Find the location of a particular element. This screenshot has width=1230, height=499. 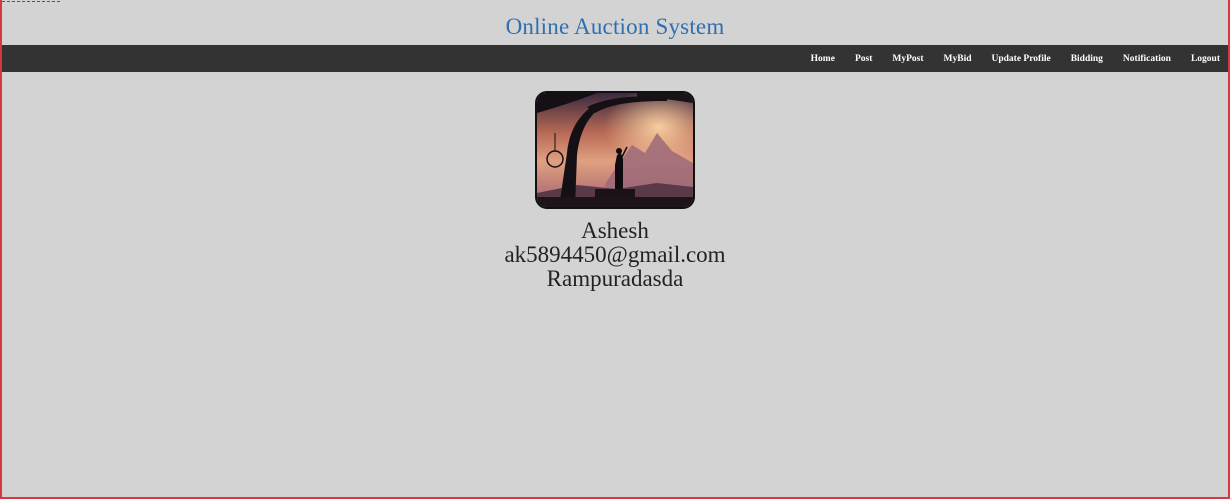

nav-post: Post is located at coordinates (863, 59).